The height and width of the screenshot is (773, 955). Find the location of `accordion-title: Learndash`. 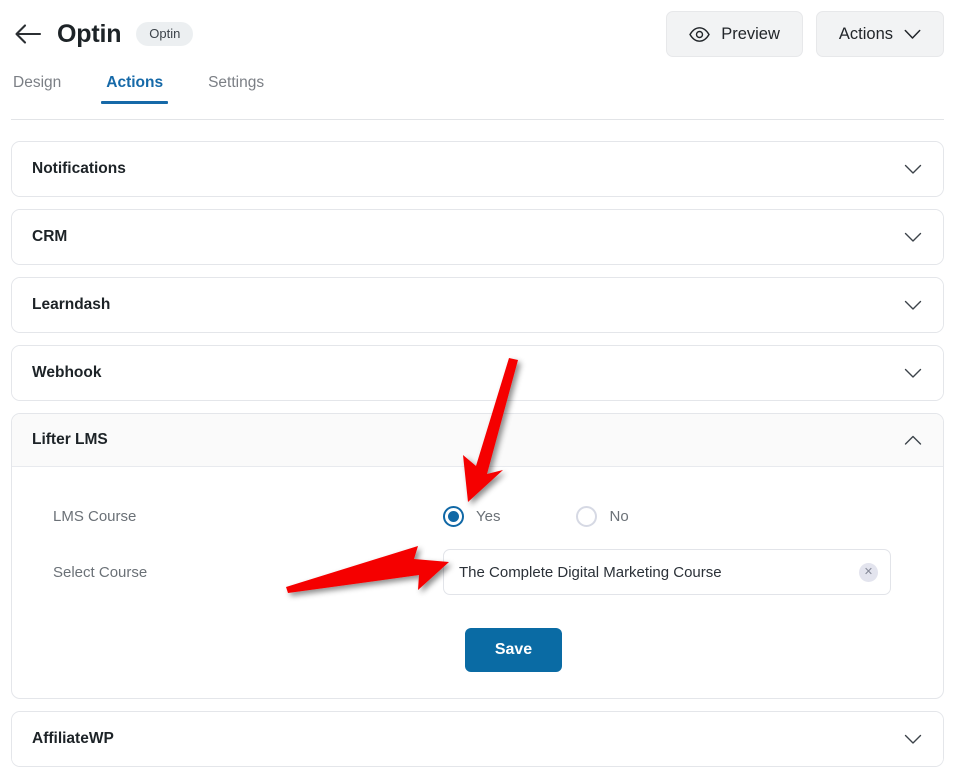

accordion-title: Learndash is located at coordinates (71, 305).